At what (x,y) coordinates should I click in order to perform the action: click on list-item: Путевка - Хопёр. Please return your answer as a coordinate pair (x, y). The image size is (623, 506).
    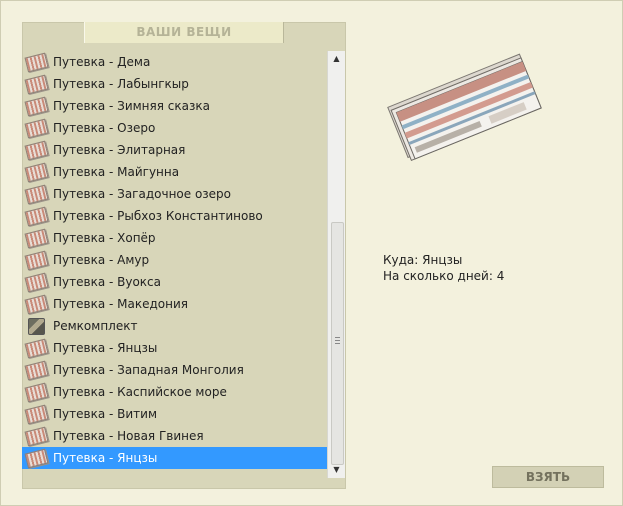
    Looking at the image, I should click on (174, 238).